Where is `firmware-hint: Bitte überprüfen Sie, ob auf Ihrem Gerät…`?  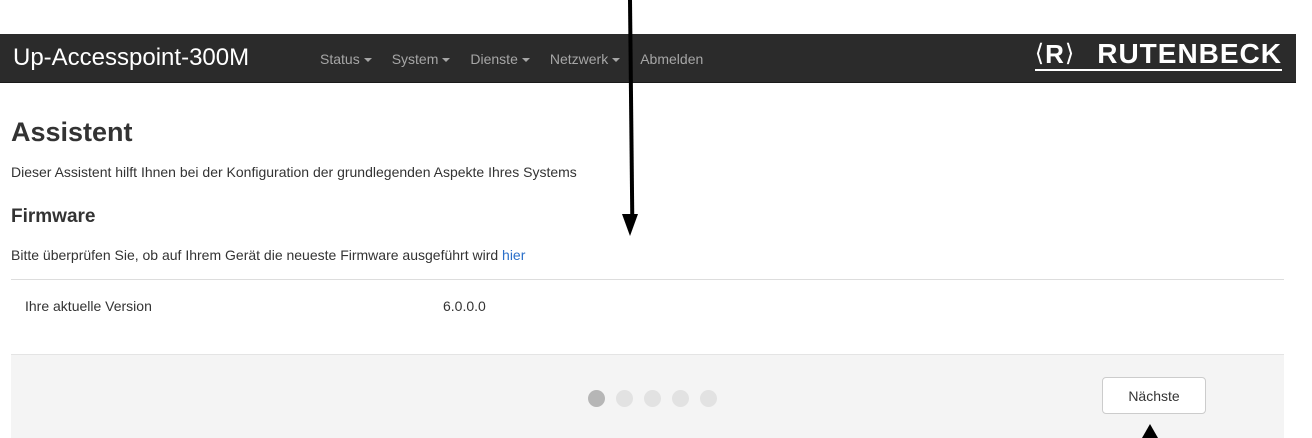
firmware-hint: Bitte überprüfen Sie, ob auf Ihrem Gerät… is located at coordinates (268, 255).